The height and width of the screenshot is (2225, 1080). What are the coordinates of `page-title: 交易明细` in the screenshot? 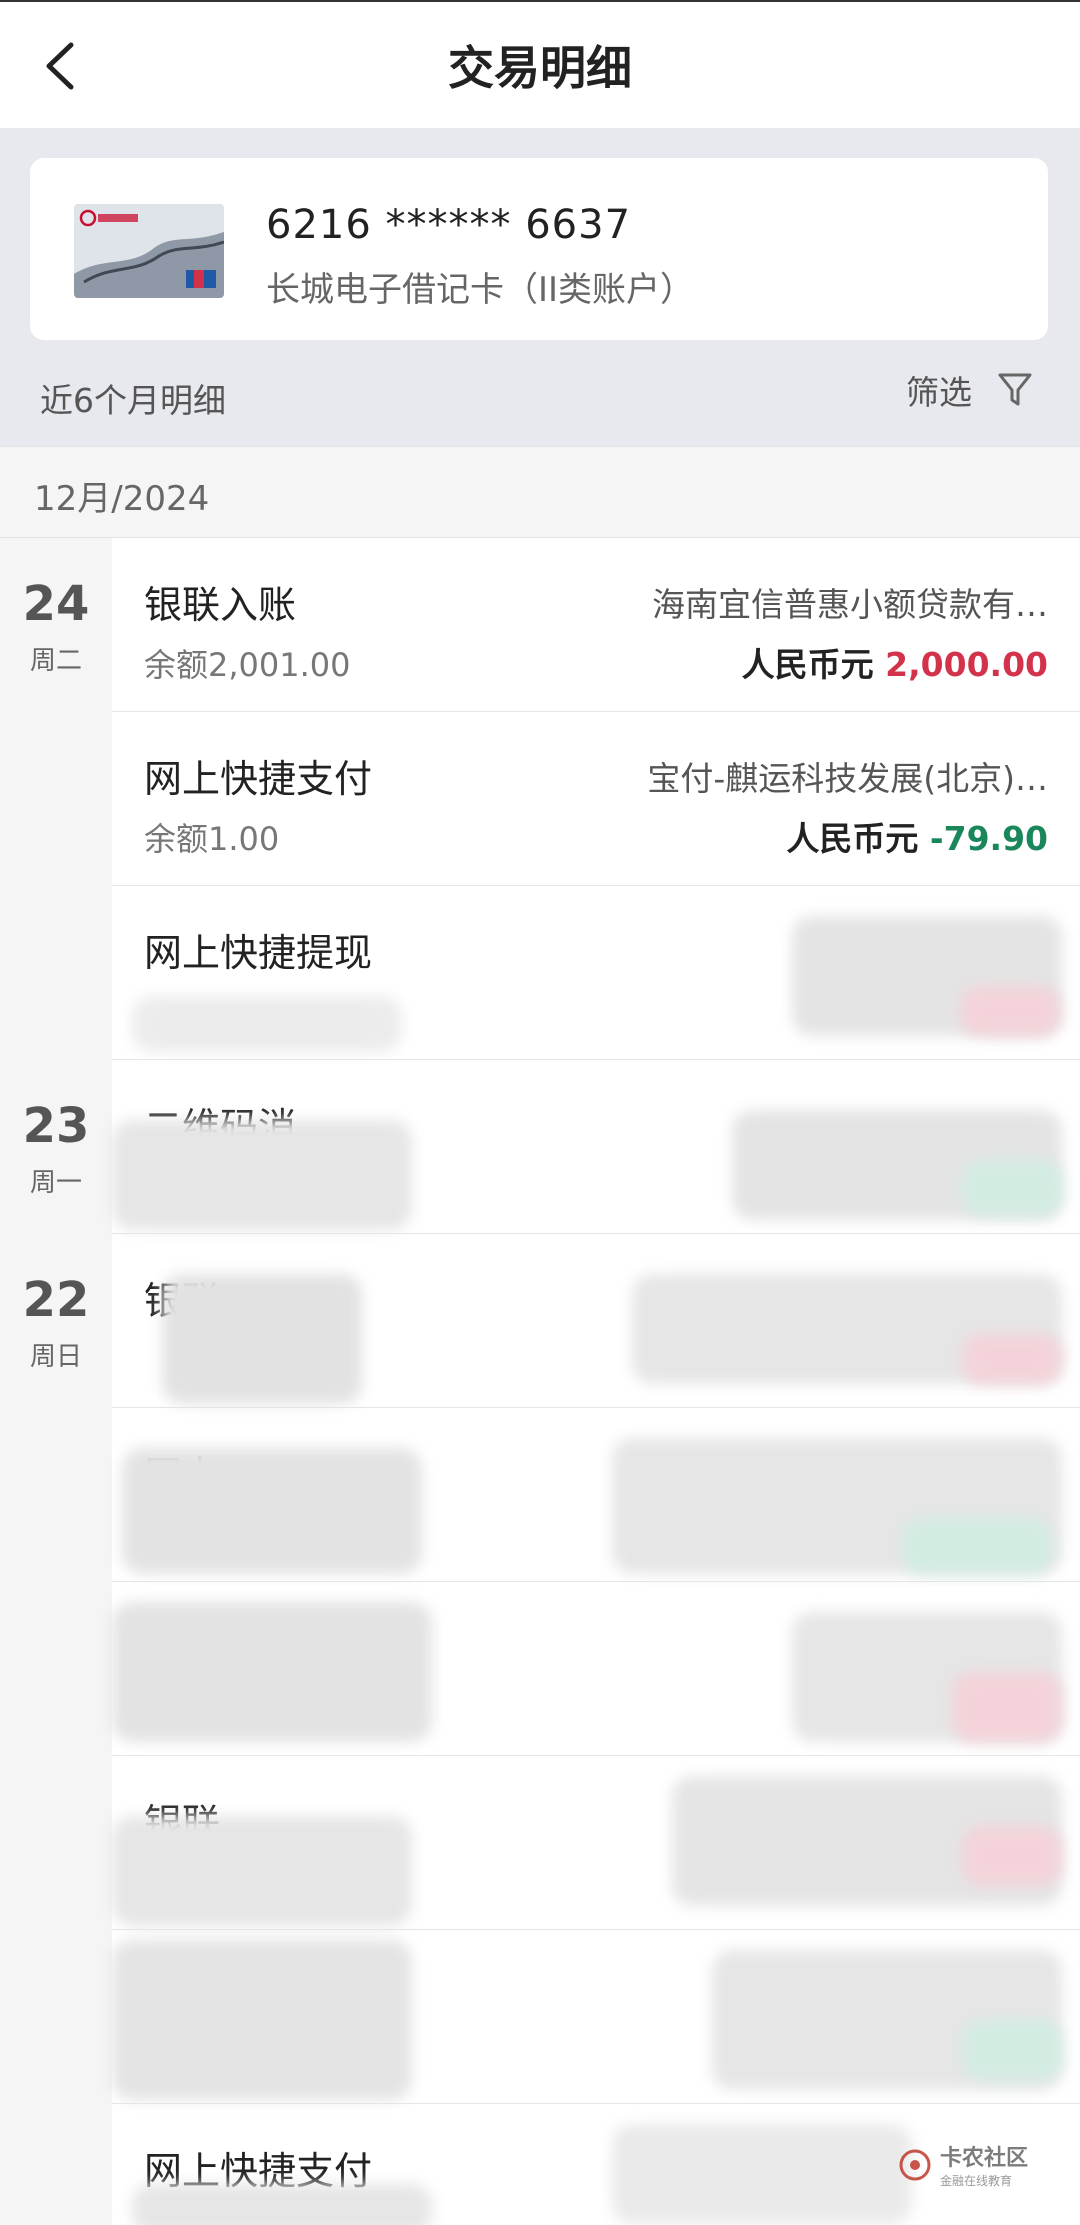 It's located at (540, 68).